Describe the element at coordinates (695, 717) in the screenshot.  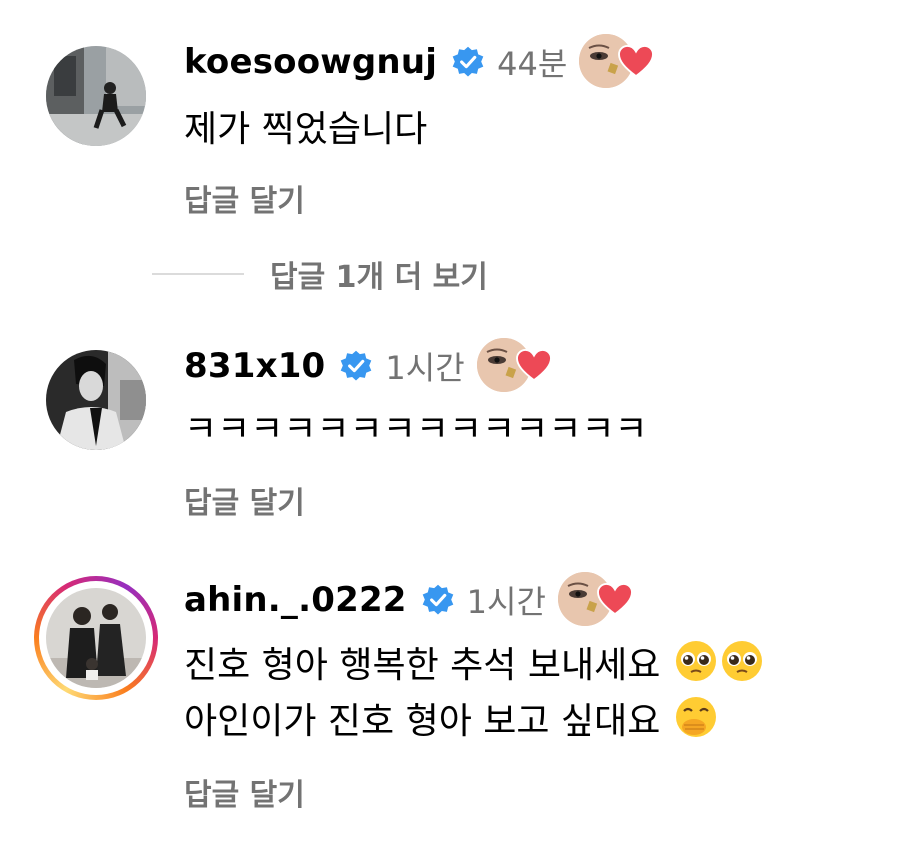
I see `face-with-hand-over-mouth-emoji` at that location.